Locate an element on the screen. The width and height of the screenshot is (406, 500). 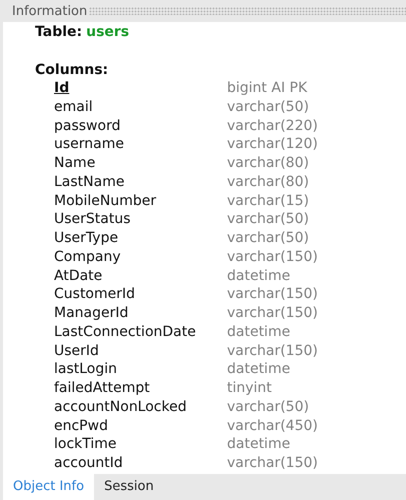
column-name: AtDate is located at coordinates (79, 276).